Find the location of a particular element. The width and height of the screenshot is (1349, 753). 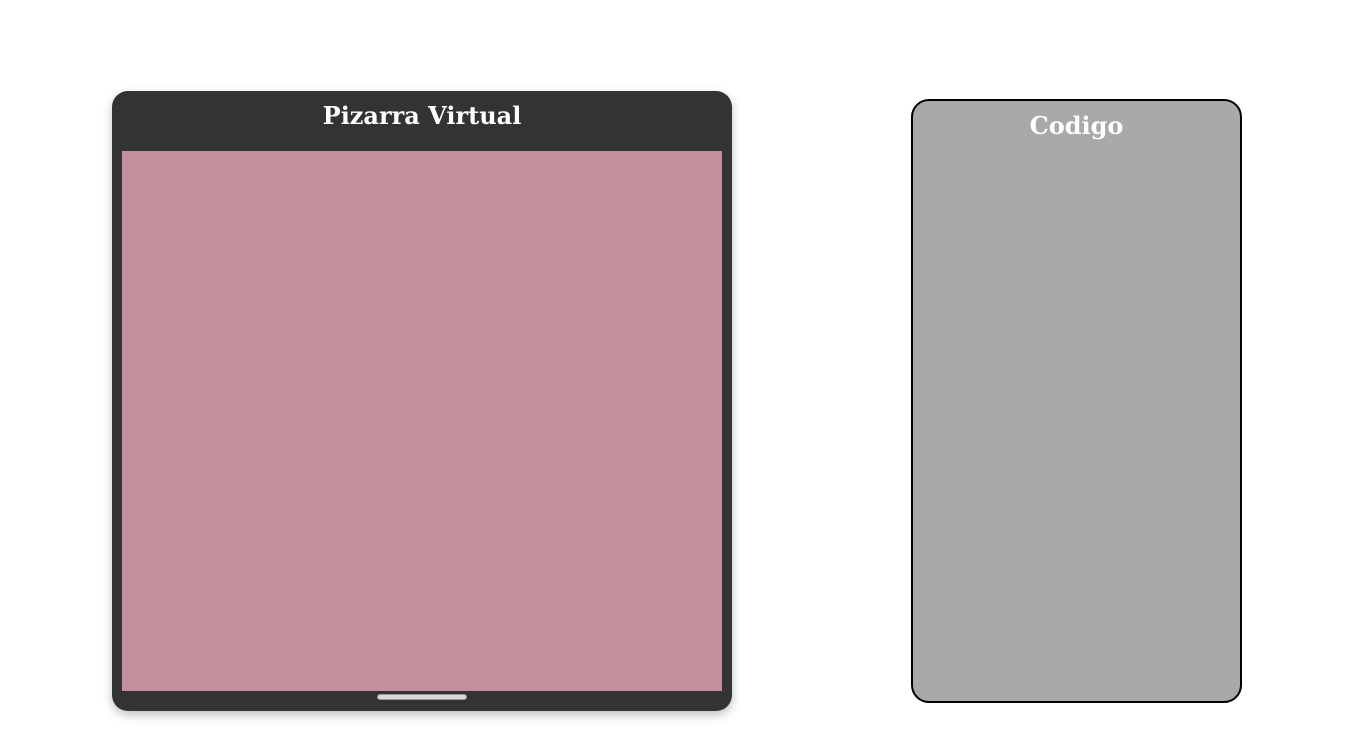

code-panel-title: Codigo is located at coordinates (1076, 125).